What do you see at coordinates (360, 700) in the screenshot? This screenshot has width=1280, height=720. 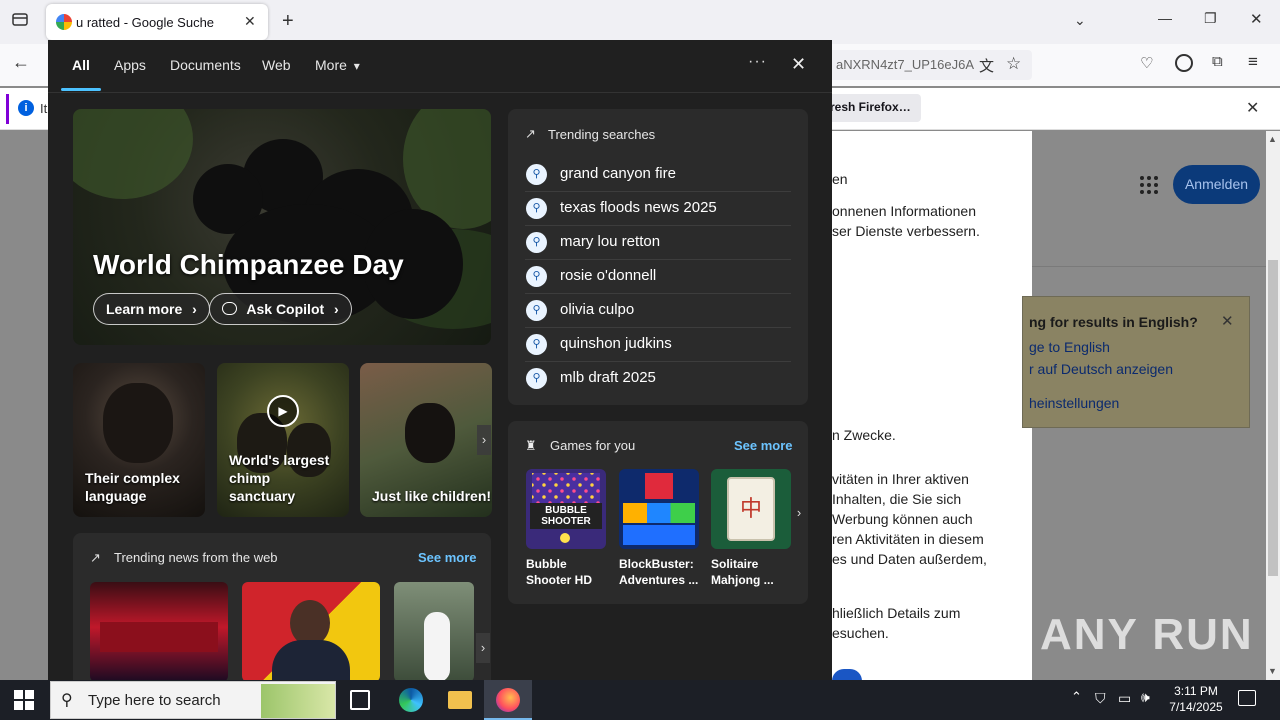 I see `task-view-icon` at bounding box center [360, 700].